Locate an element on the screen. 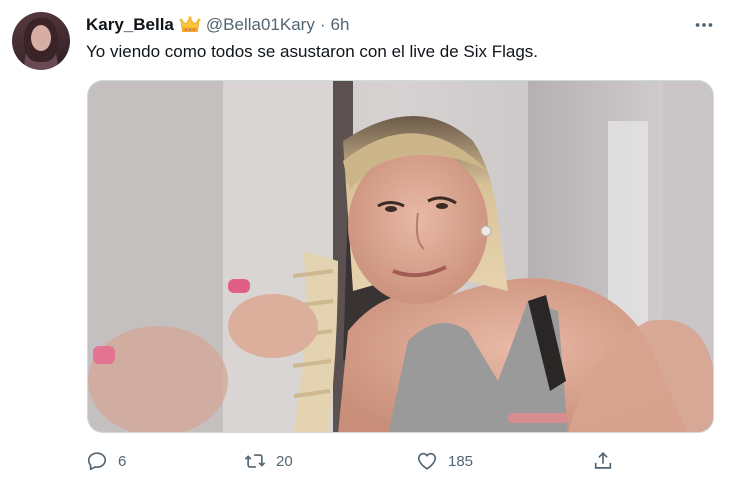 This screenshot has height=484, width=730. tweet-header: Kary_Bella @Bella01Kary · 6h is located at coordinates (217, 25).